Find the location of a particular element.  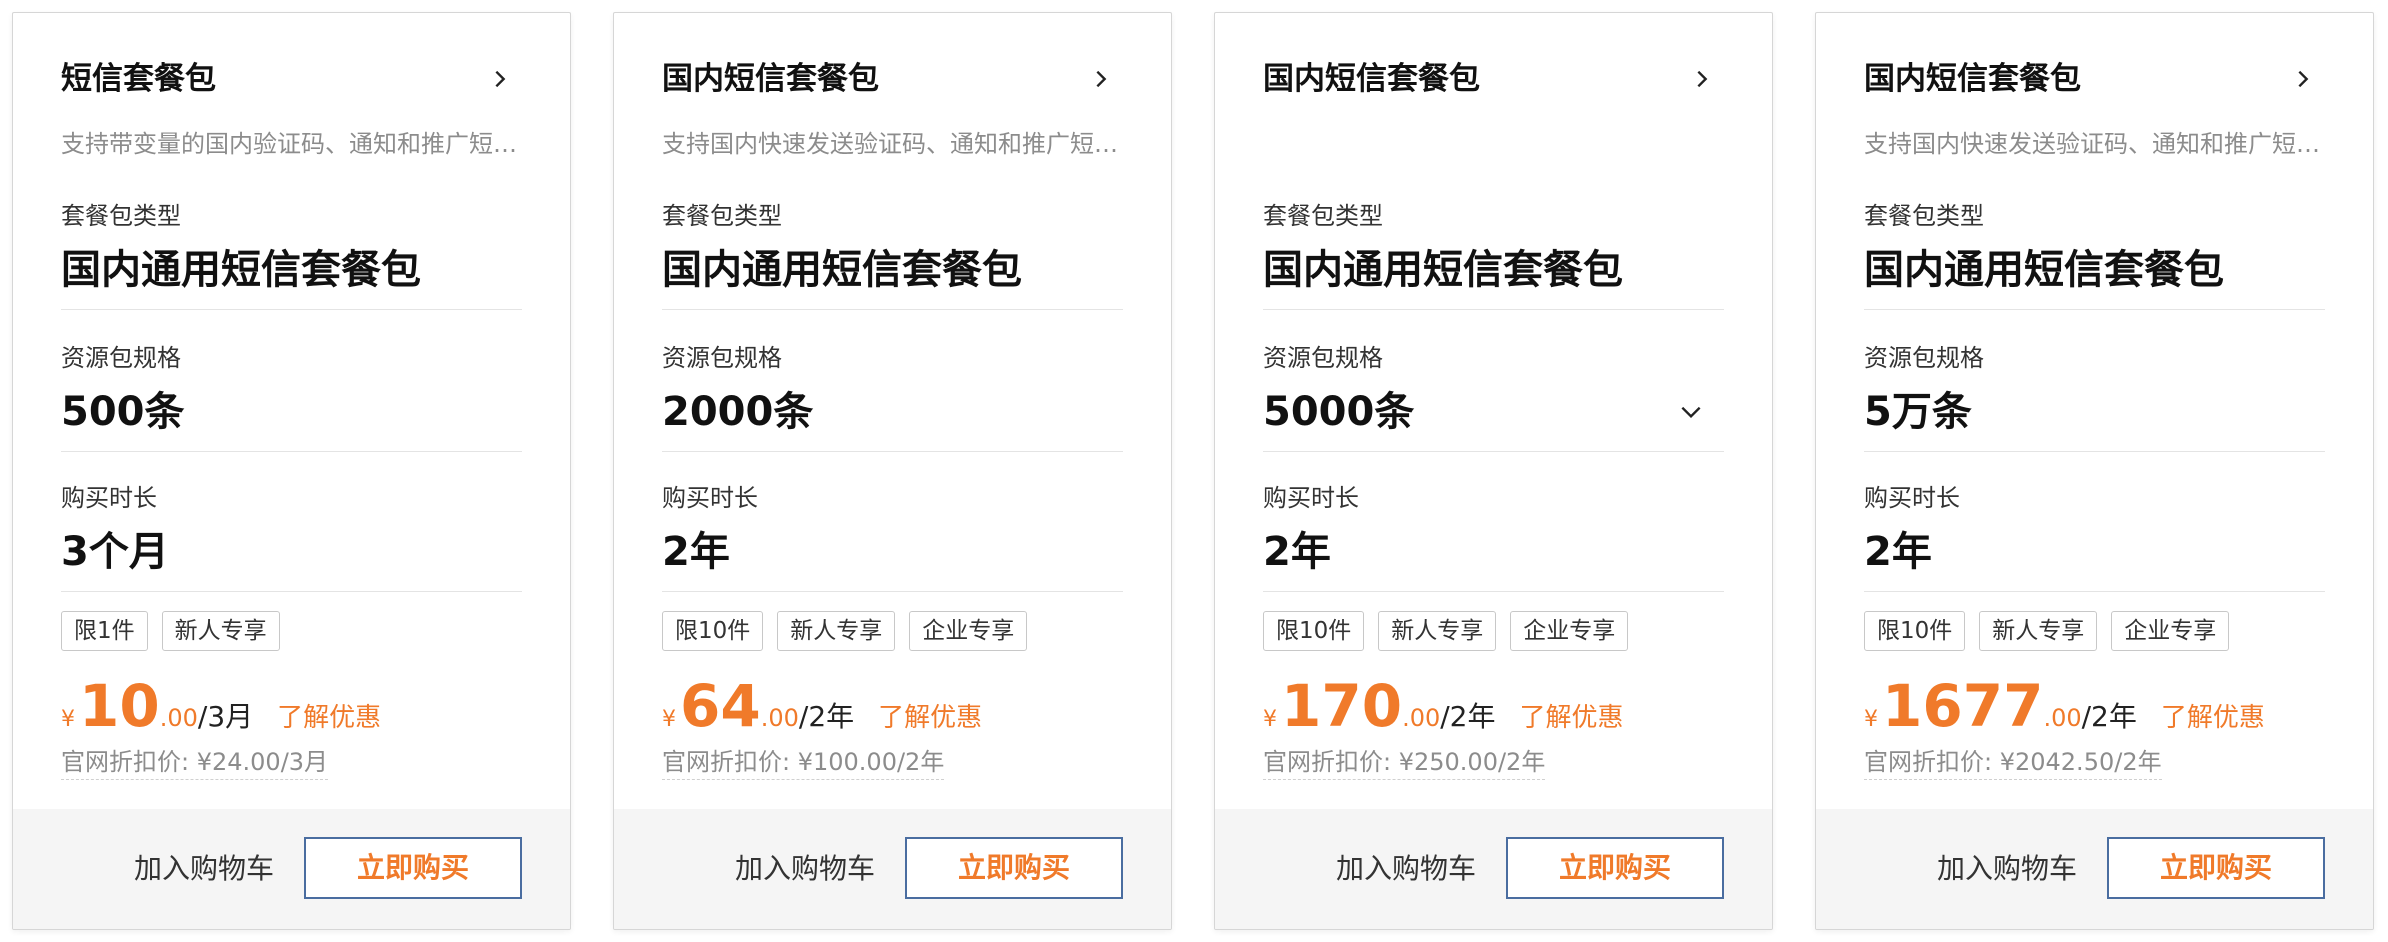

price: ¥170.00/2年 了解优惠 is located at coordinates (1493, 706).